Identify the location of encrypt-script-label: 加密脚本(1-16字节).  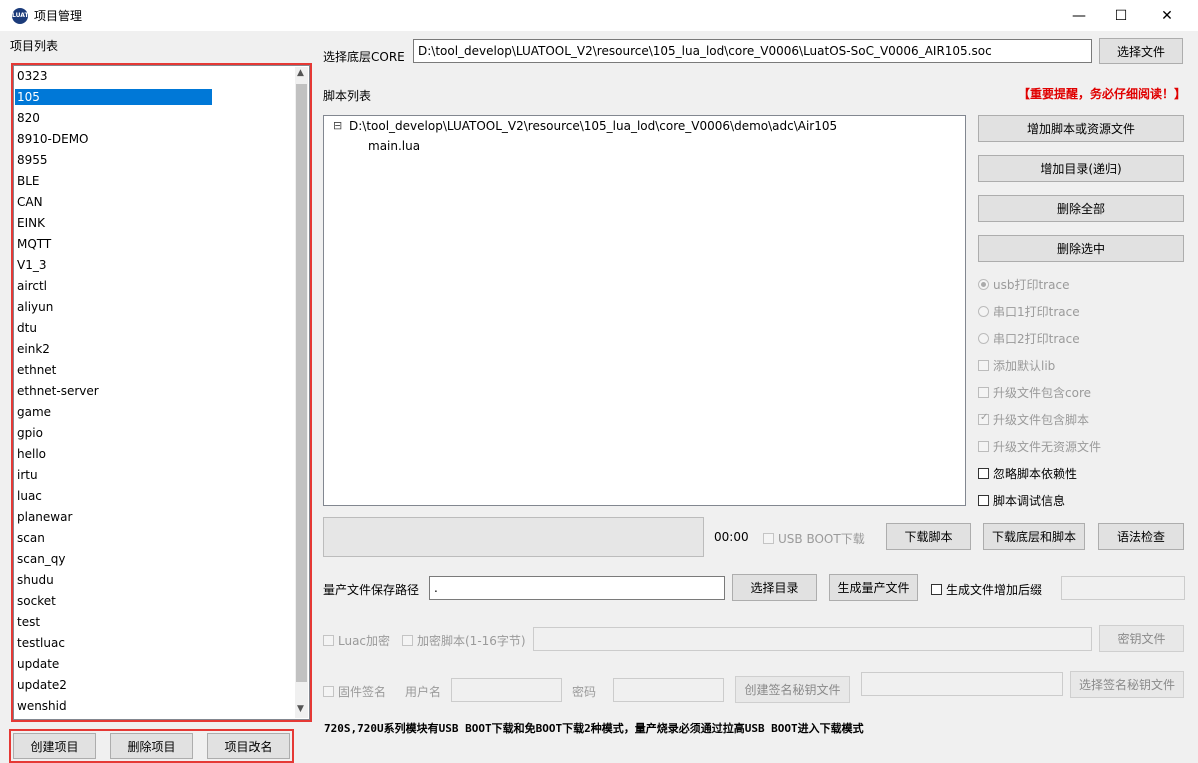
(471, 641).